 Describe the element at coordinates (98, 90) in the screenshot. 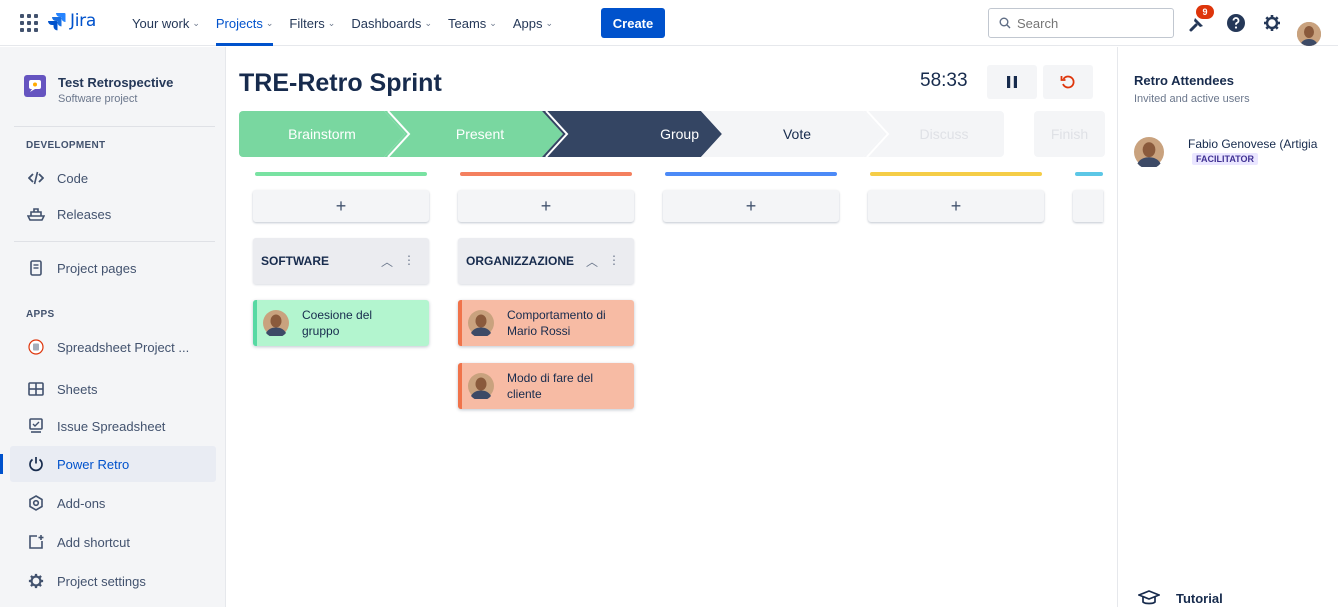

I see `project-header: Test Retrospective Software project` at that location.